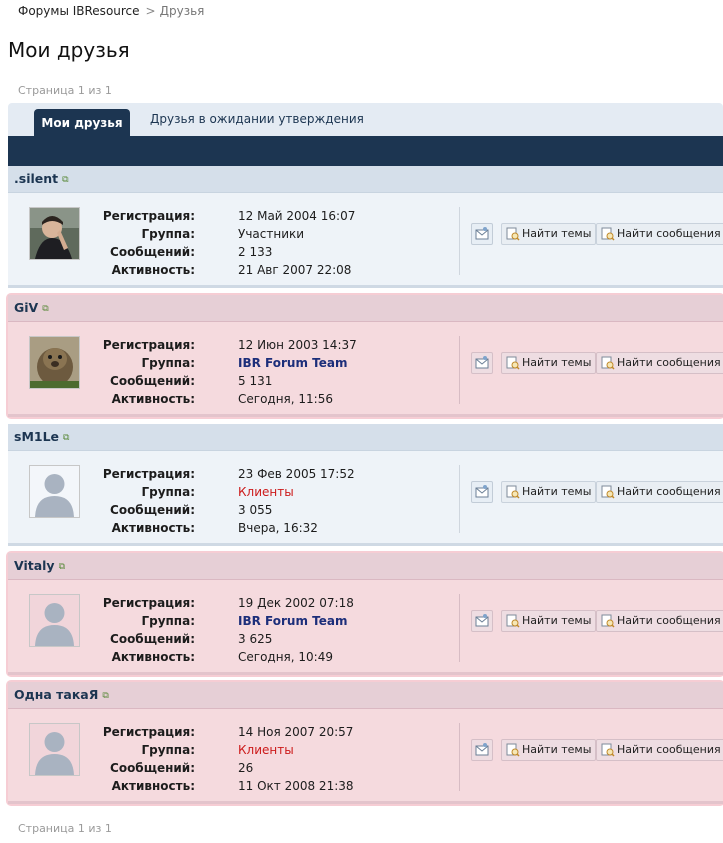  What do you see at coordinates (365, 308) in the screenshot?
I see `friend-card-header: GiV ⧉` at bounding box center [365, 308].